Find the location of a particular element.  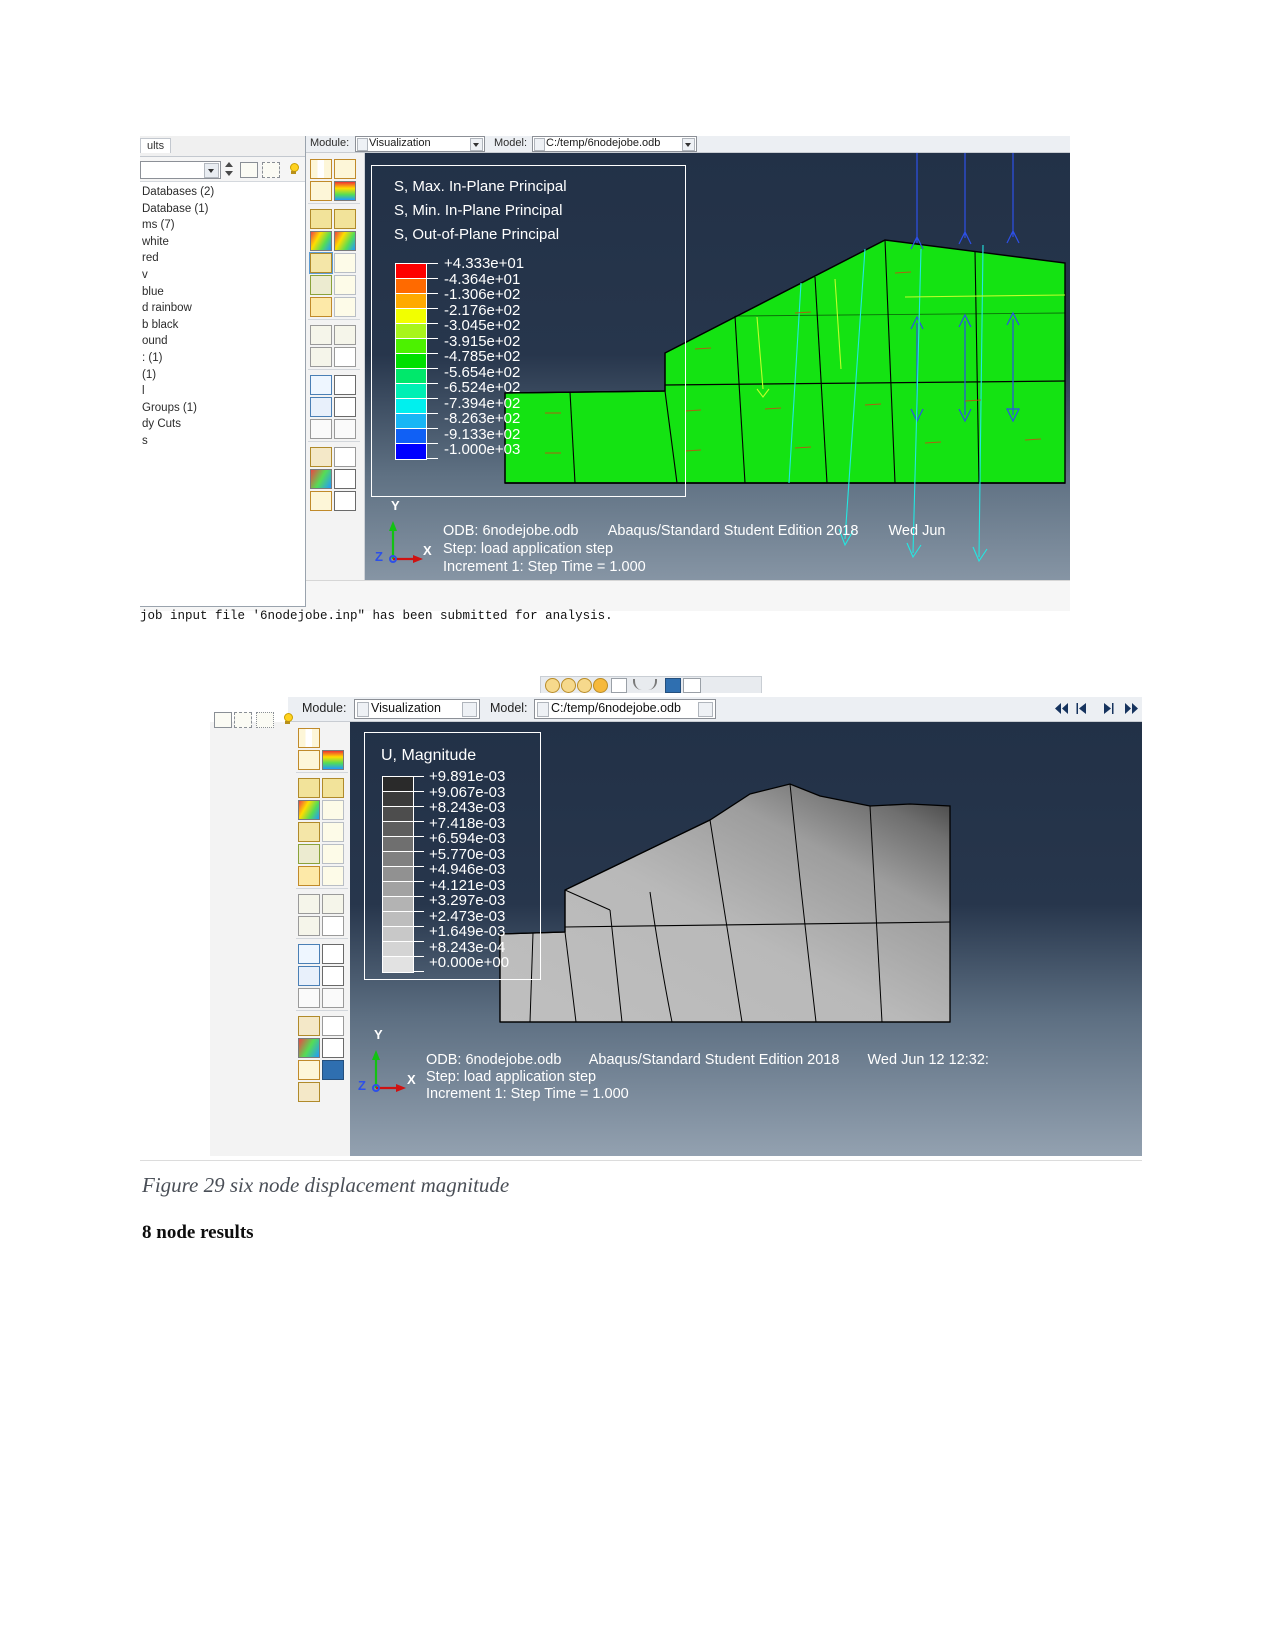

tree-item: v is located at coordinates (222, 275).